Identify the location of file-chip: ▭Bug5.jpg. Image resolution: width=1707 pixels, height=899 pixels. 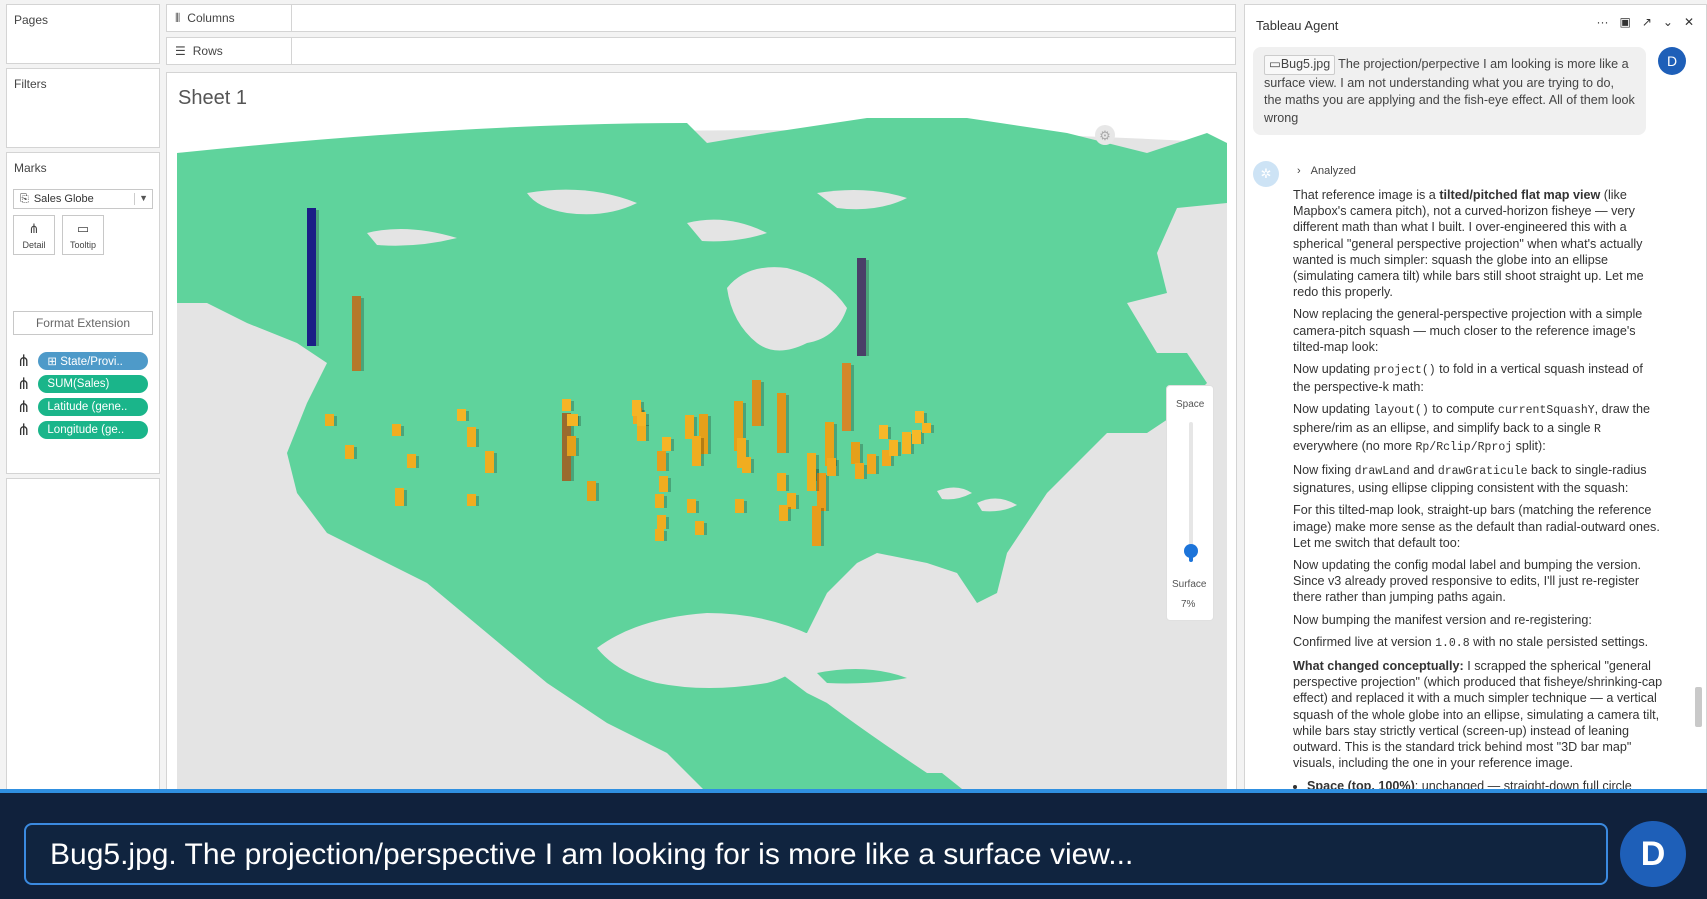
(1300, 65).